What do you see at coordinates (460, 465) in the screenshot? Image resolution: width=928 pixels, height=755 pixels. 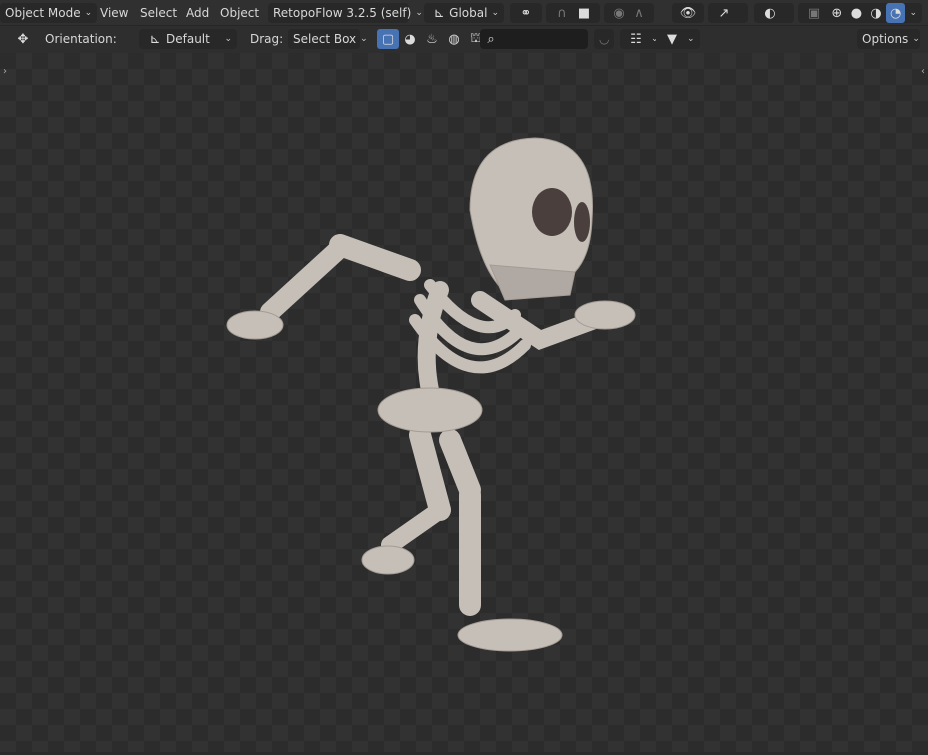 I see `right-thigh` at bounding box center [460, 465].